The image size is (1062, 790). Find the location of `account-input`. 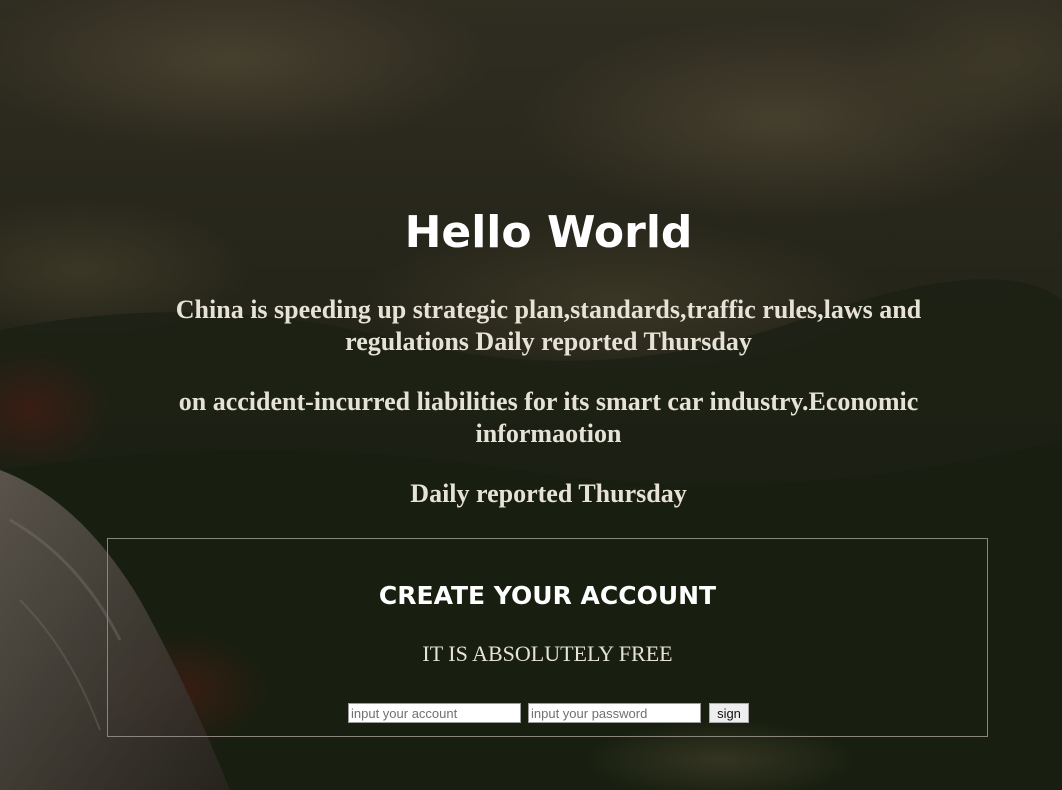

account-input is located at coordinates (434, 713).